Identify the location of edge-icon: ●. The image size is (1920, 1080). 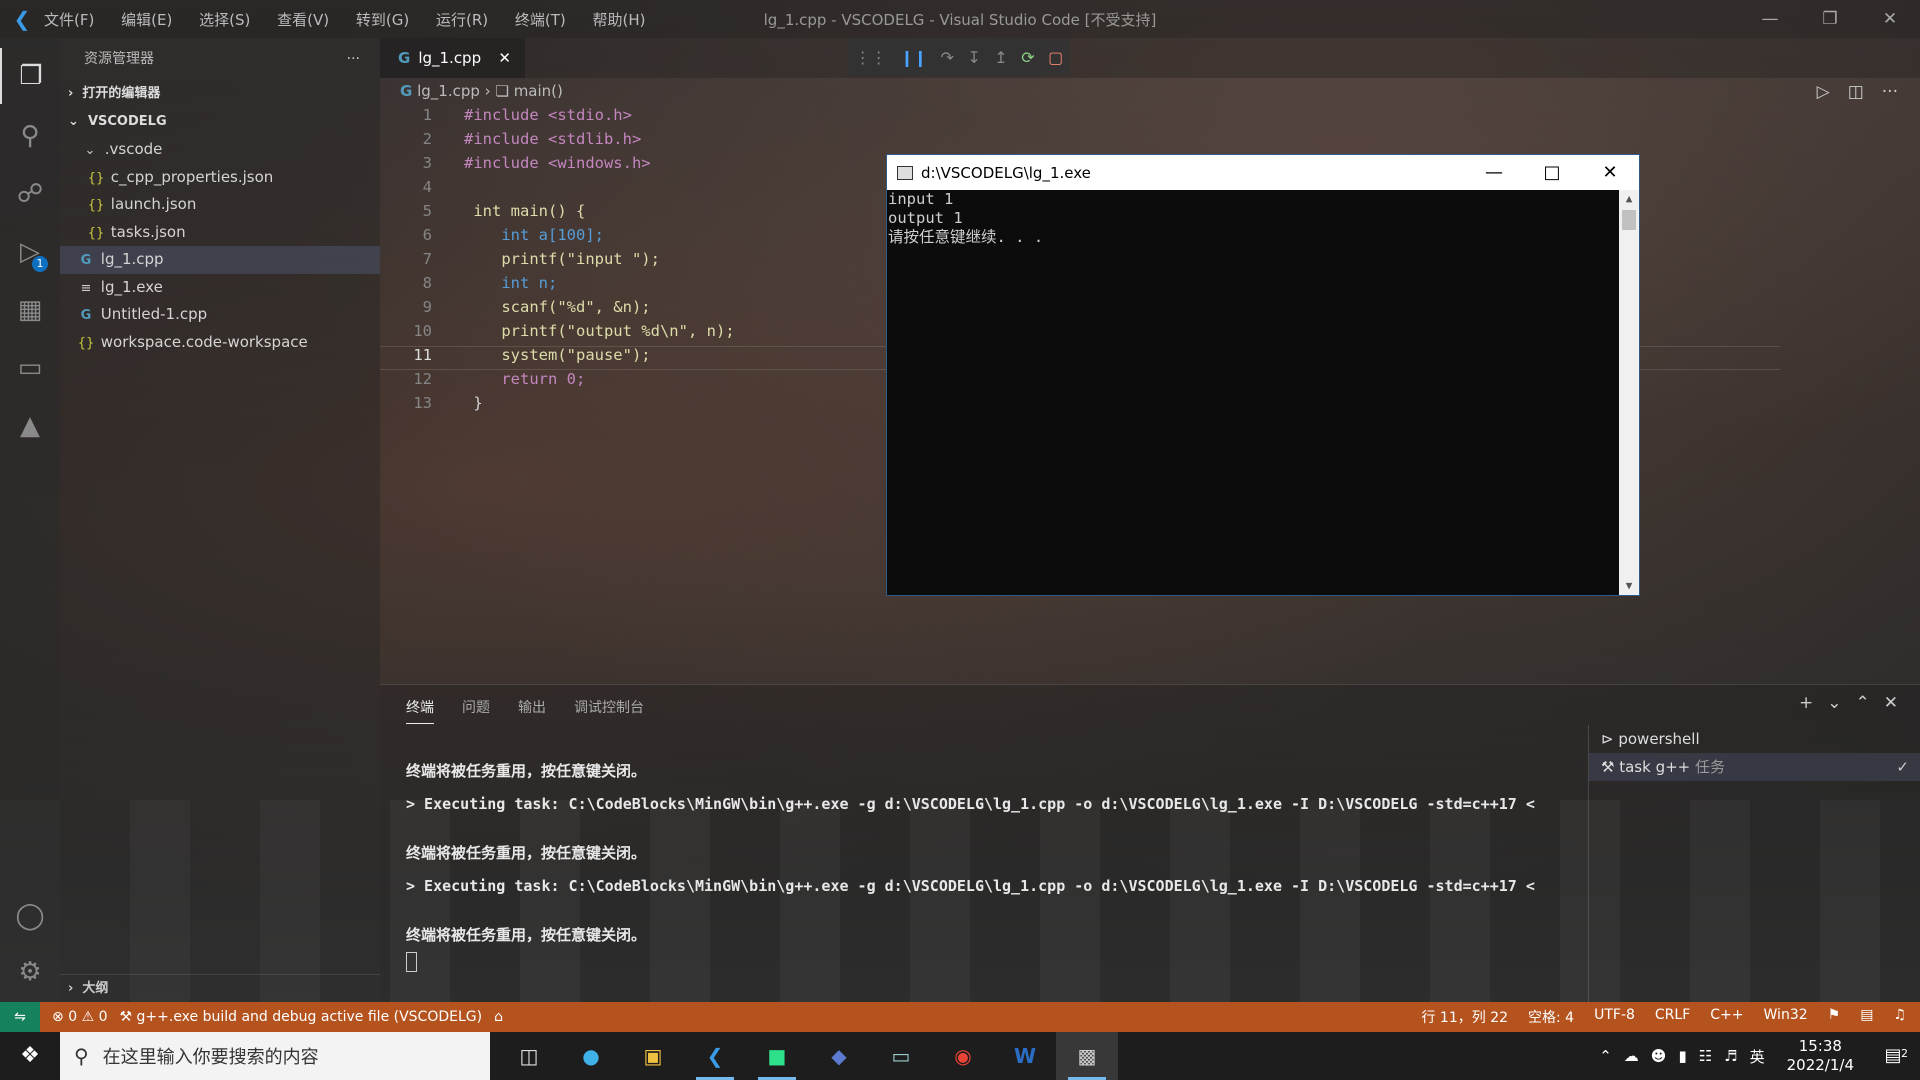
(591, 1056).